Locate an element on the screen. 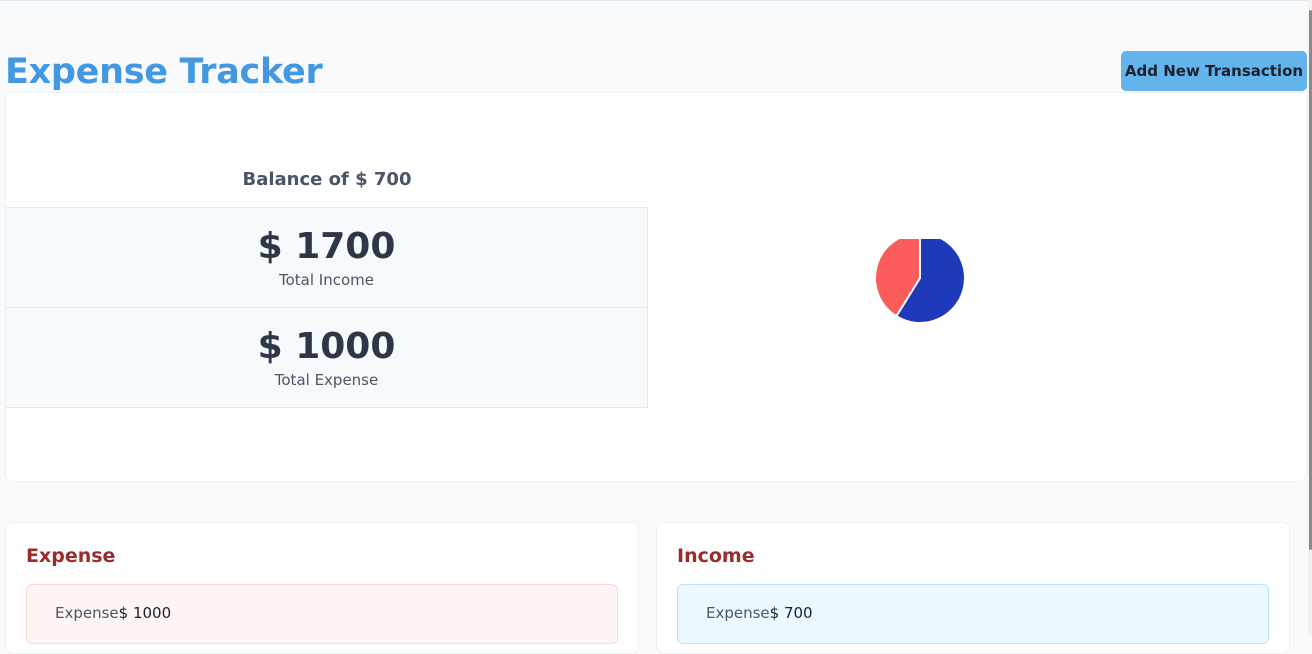 The height and width of the screenshot is (654, 1312). income-list-title: Income is located at coordinates (716, 556).